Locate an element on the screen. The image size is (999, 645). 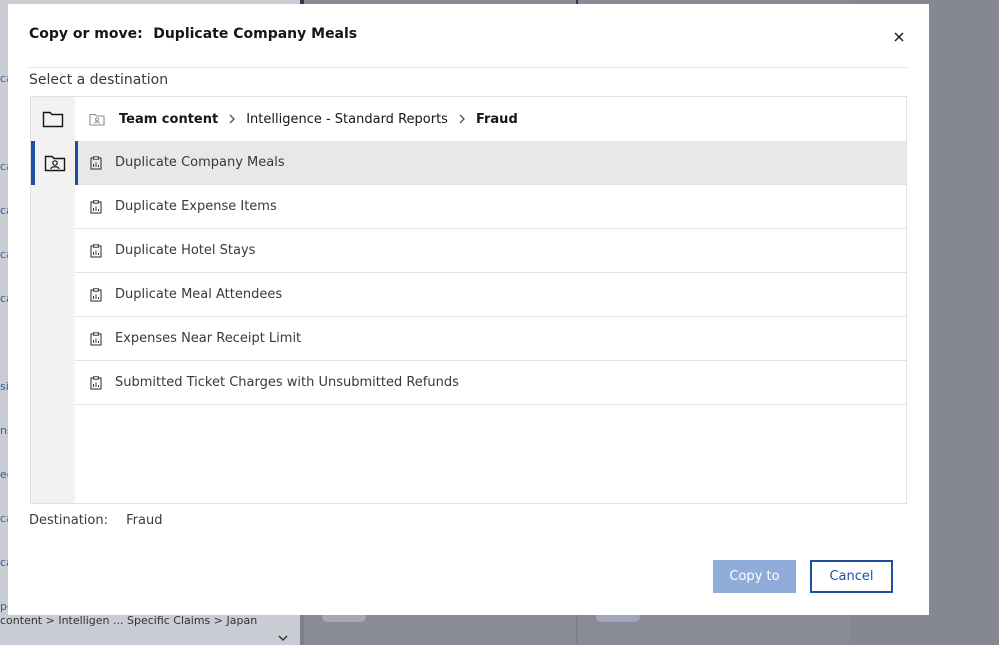
rail-my-content-button is located at coordinates (53, 163).